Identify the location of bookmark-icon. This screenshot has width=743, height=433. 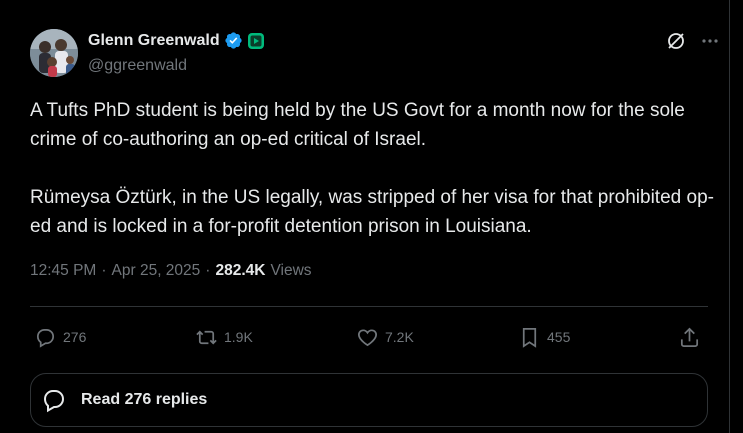
(529, 337).